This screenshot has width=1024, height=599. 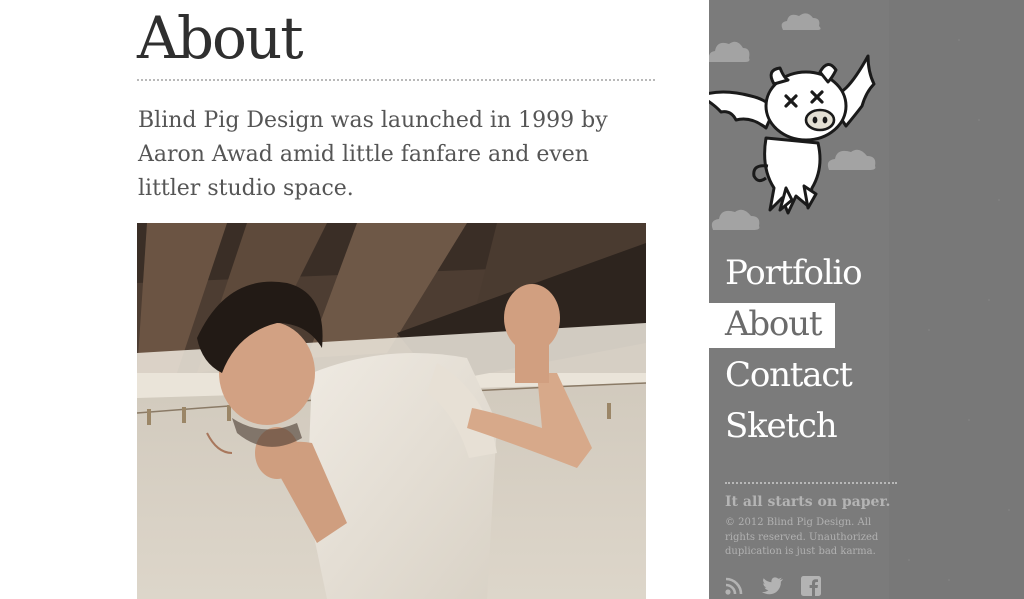 I want to click on flying-pig-logo, so click(x=792, y=134).